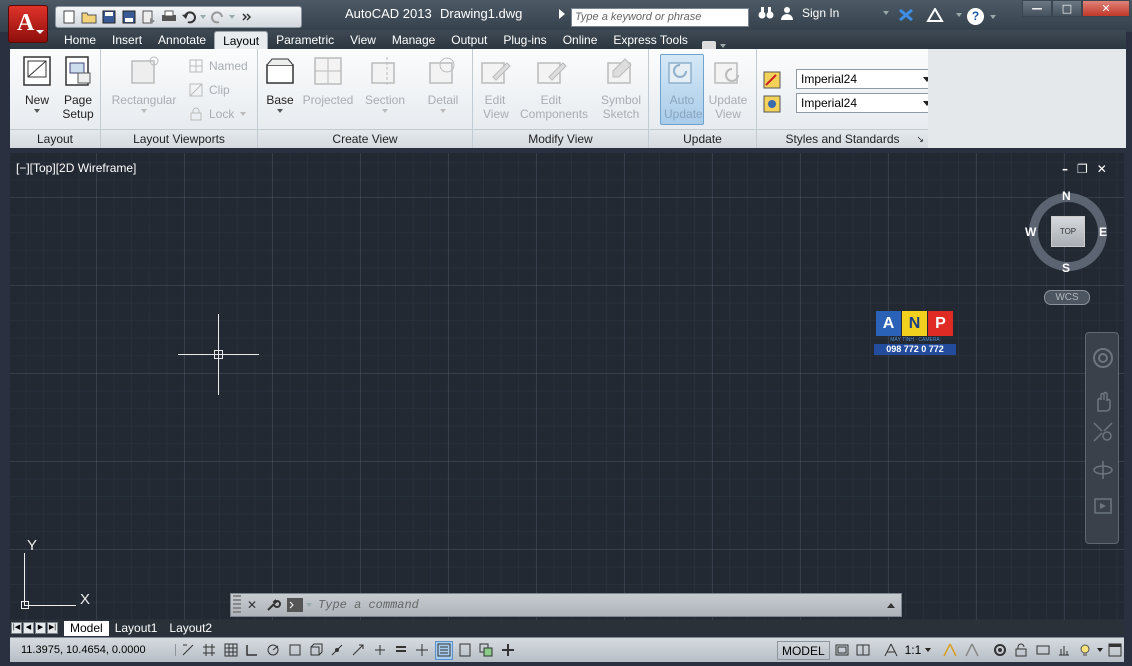 Image resolution: width=1132 pixels, height=666 pixels. Describe the element at coordinates (230, 650) in the screenshot. I see `grid-display-icon` at that location.